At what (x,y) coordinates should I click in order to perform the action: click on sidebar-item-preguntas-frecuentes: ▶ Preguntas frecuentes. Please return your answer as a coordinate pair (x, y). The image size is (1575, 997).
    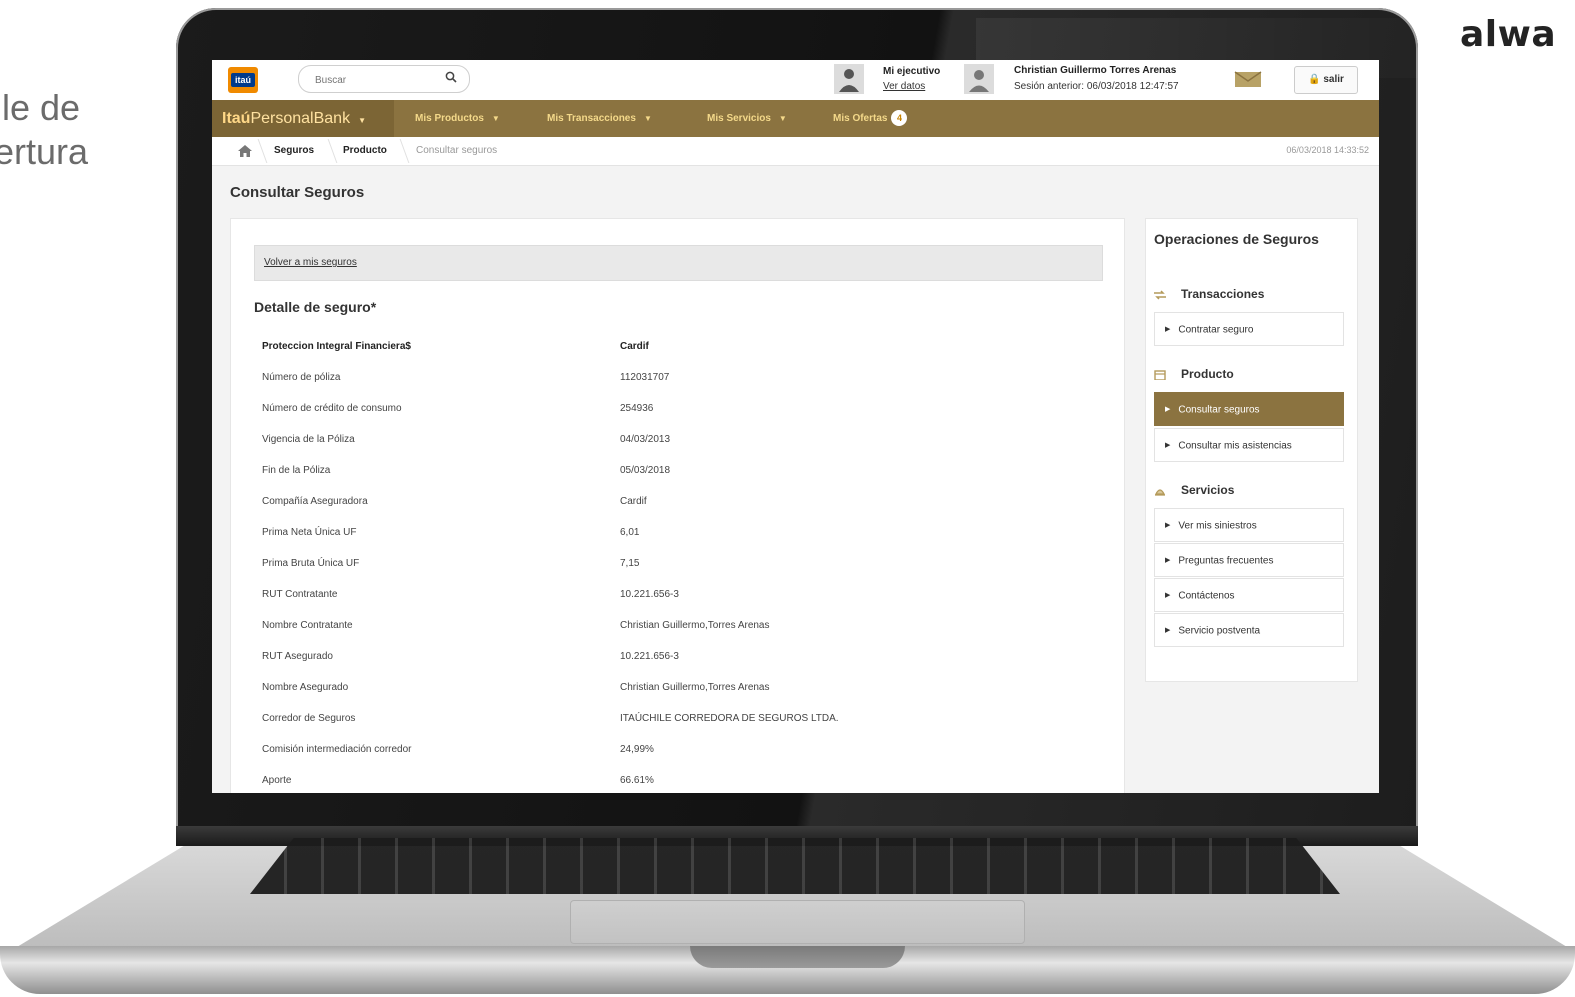
    Looking at the image, I should click on (1249, 560).